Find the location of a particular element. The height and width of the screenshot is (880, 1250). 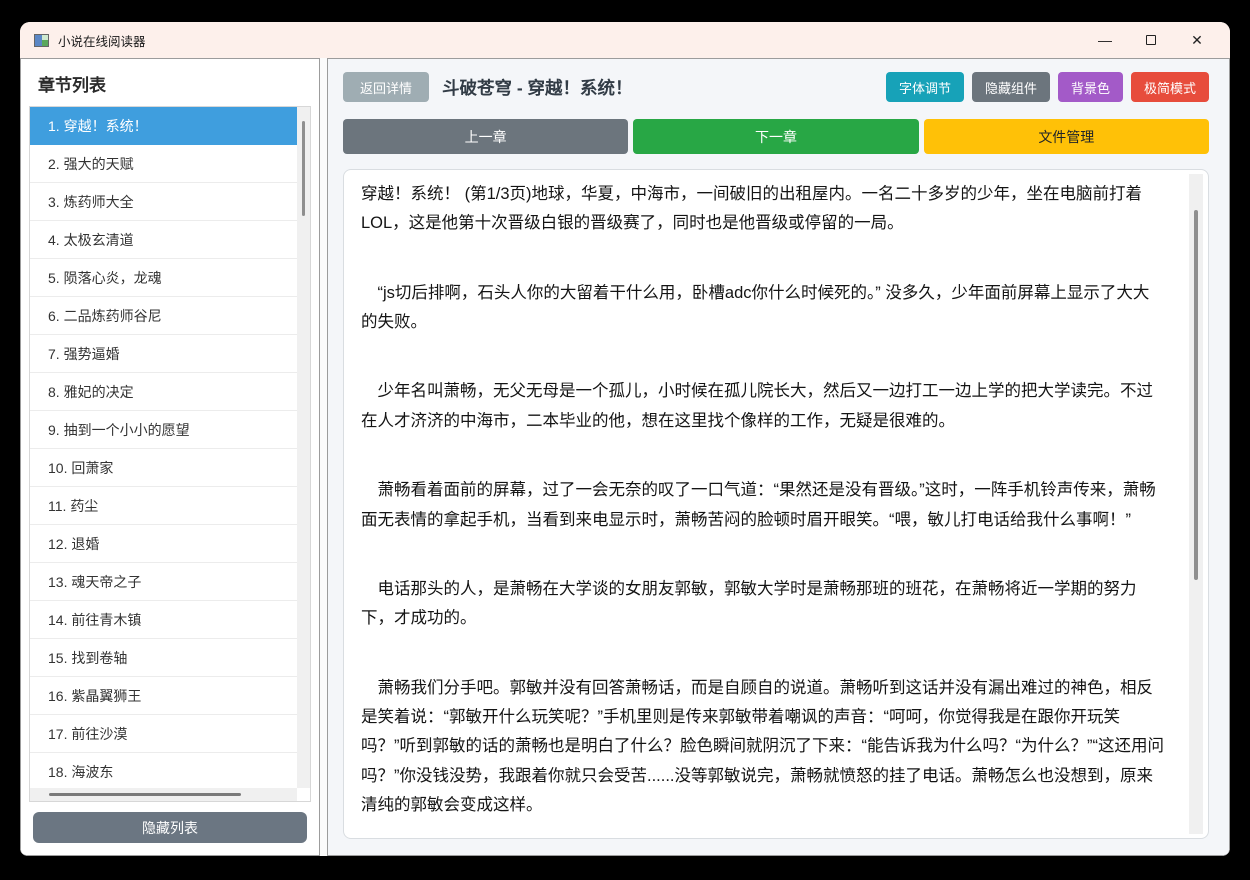

prev-chapter-button: 上一章 is located at coordinates (486, 136).